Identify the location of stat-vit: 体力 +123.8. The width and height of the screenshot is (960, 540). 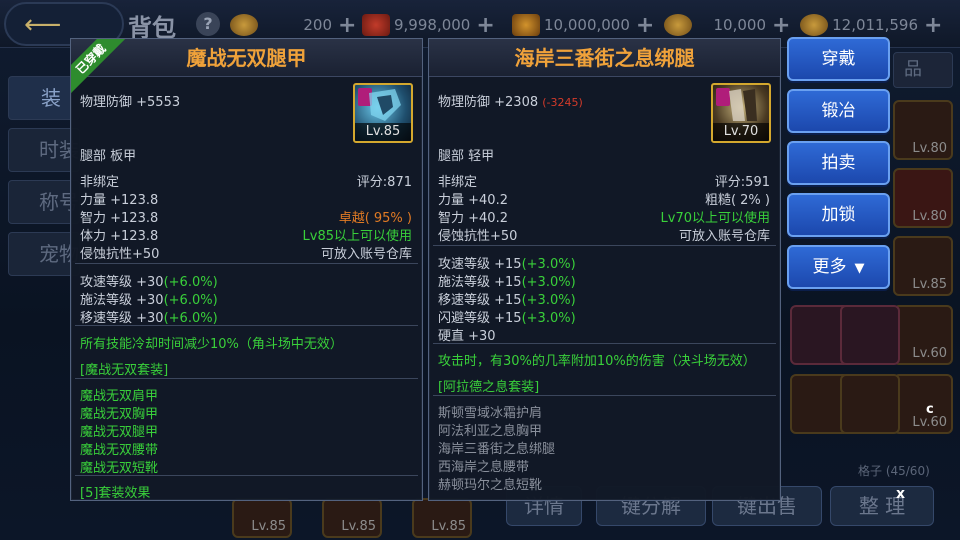
(119, 236).